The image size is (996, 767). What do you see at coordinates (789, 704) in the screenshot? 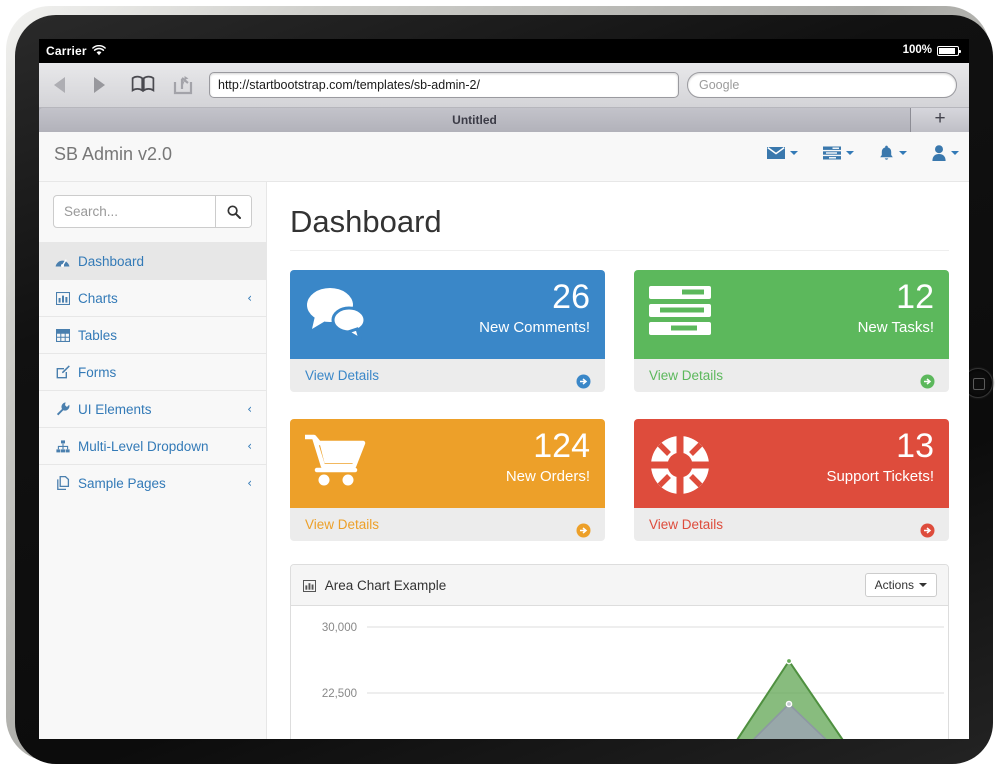
I see `series-b-point` at bounding box center [789, 704].